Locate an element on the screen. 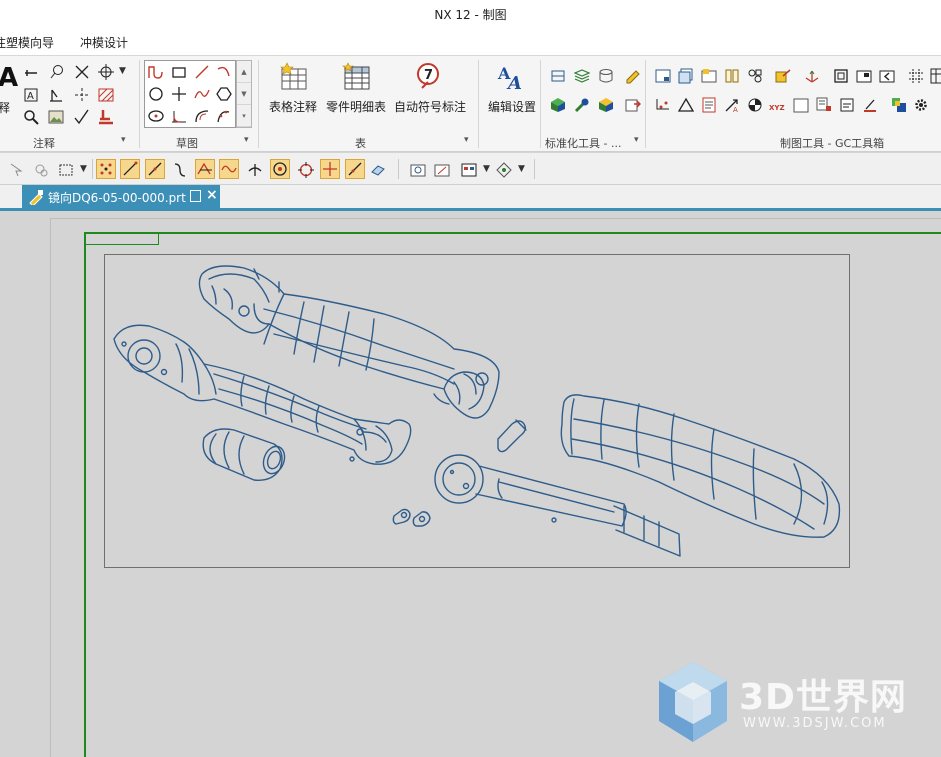 This screenshot has width=941, height=757. annotation-group-more-icon: ▾ is located at coordinates (123, 140).